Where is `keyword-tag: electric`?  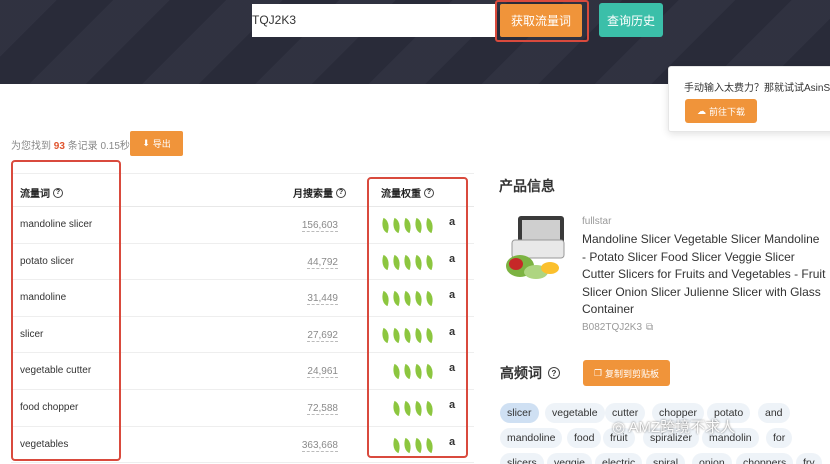 keyword-tag: electric is located at coordinates (619, 458).